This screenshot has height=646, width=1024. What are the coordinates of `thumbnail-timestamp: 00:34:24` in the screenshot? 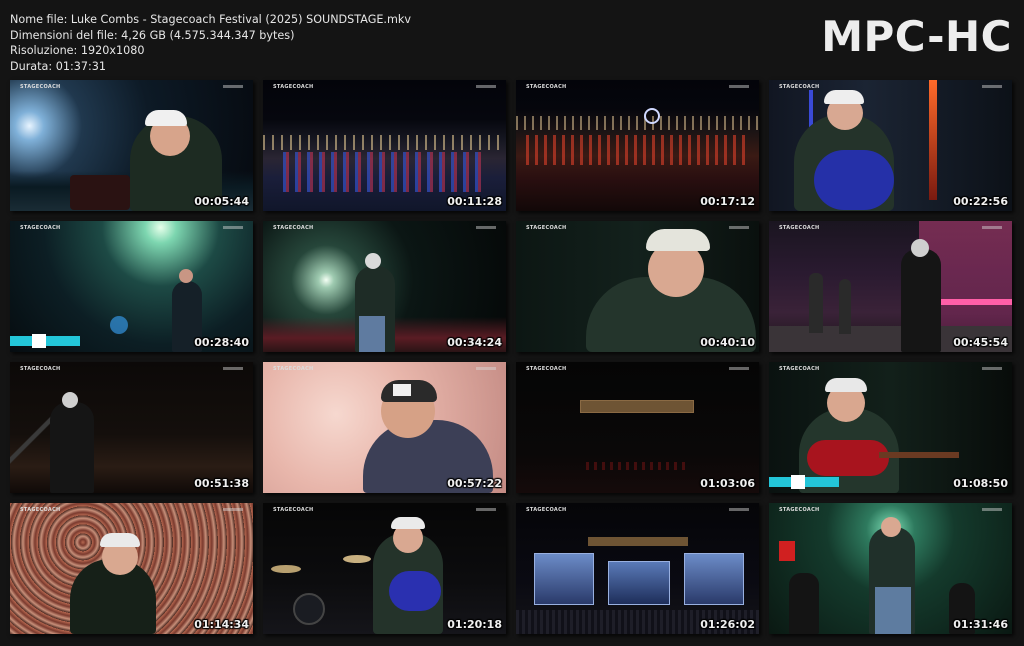 It's located at (474, 342).